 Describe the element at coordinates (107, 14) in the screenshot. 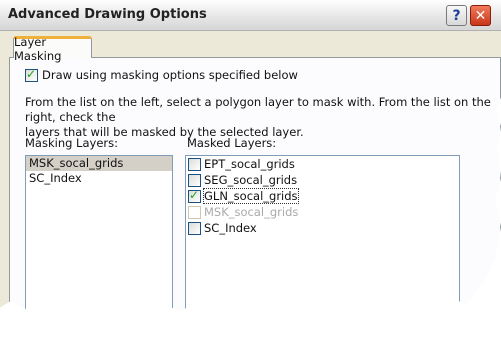

I see `window-title: Advanced Drawing Options` at that location.